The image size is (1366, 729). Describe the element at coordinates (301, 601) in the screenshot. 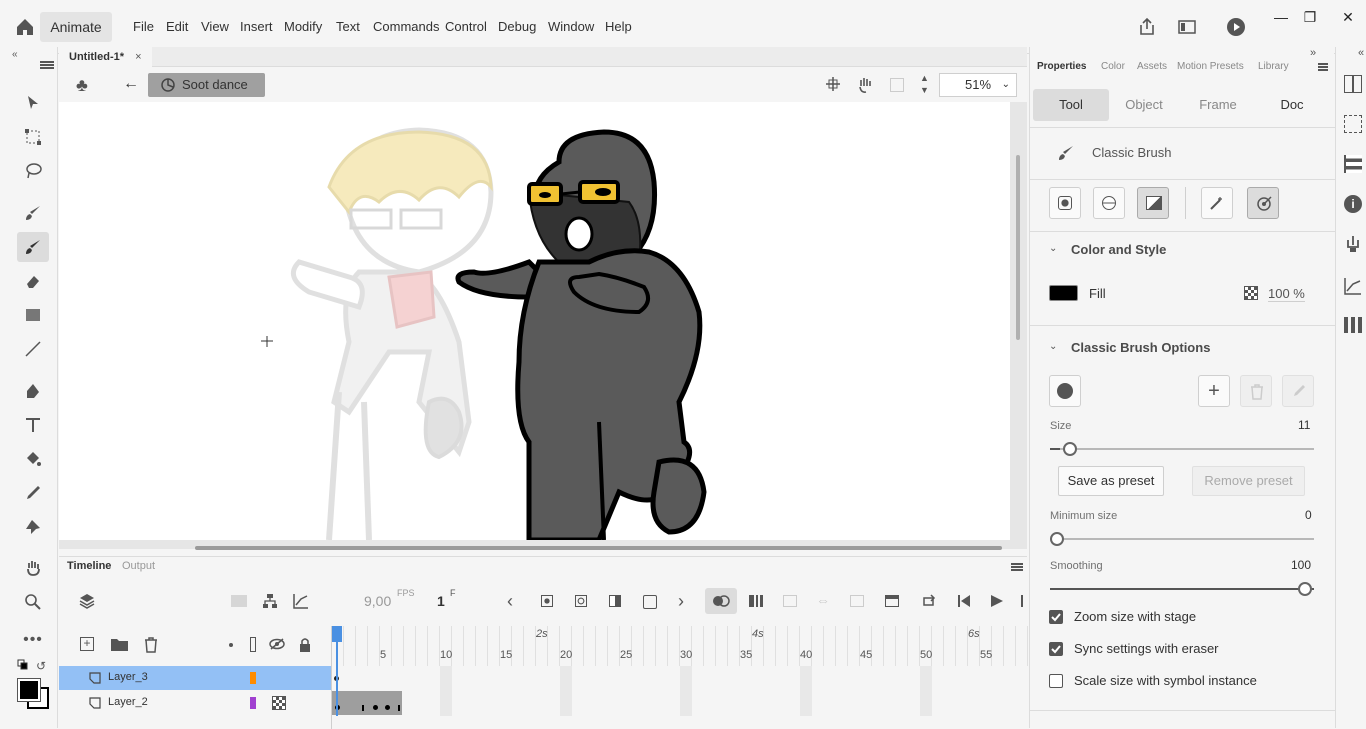

I see `graph-icon` at that location.